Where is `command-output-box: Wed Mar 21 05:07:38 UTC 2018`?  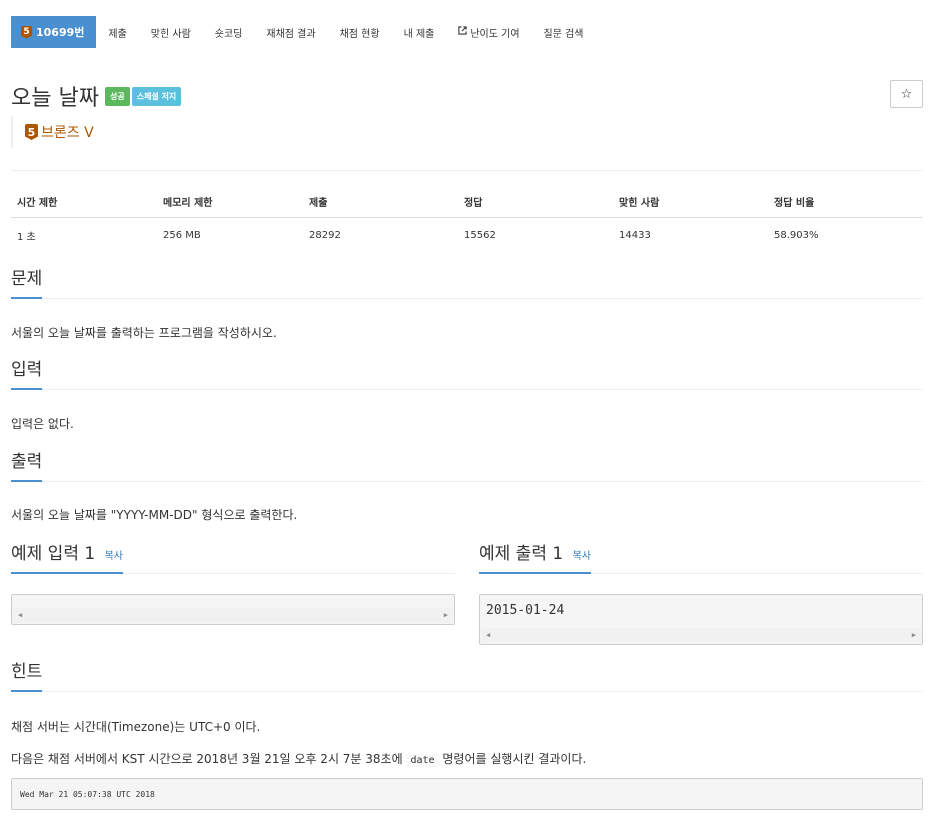 command-output-box: Wed Mar 21 05:07:38 UTC 2018 is located at coordinates (467, 794).